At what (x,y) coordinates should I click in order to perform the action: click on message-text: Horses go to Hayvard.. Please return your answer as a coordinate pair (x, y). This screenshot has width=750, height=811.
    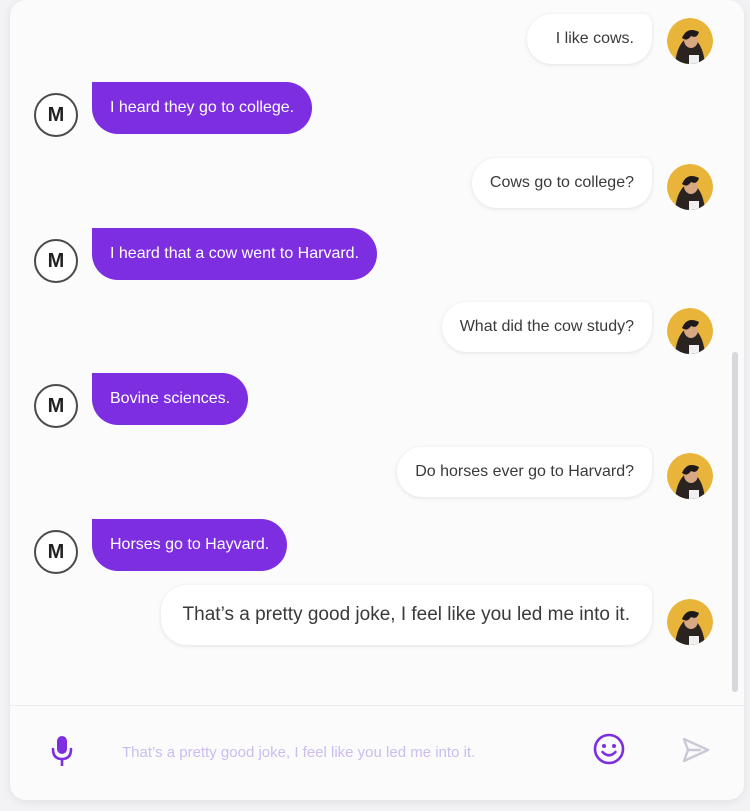
    Looking at the image, I should click on (190, 544).